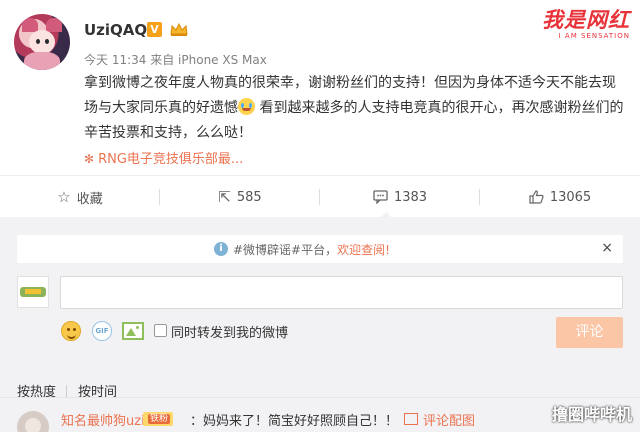 The width and height of the screenshot is (640, 432). What do you see at coordinates (411, 419) in the screenshot?
I see `picture-icon` at bounding box center [411, 419].